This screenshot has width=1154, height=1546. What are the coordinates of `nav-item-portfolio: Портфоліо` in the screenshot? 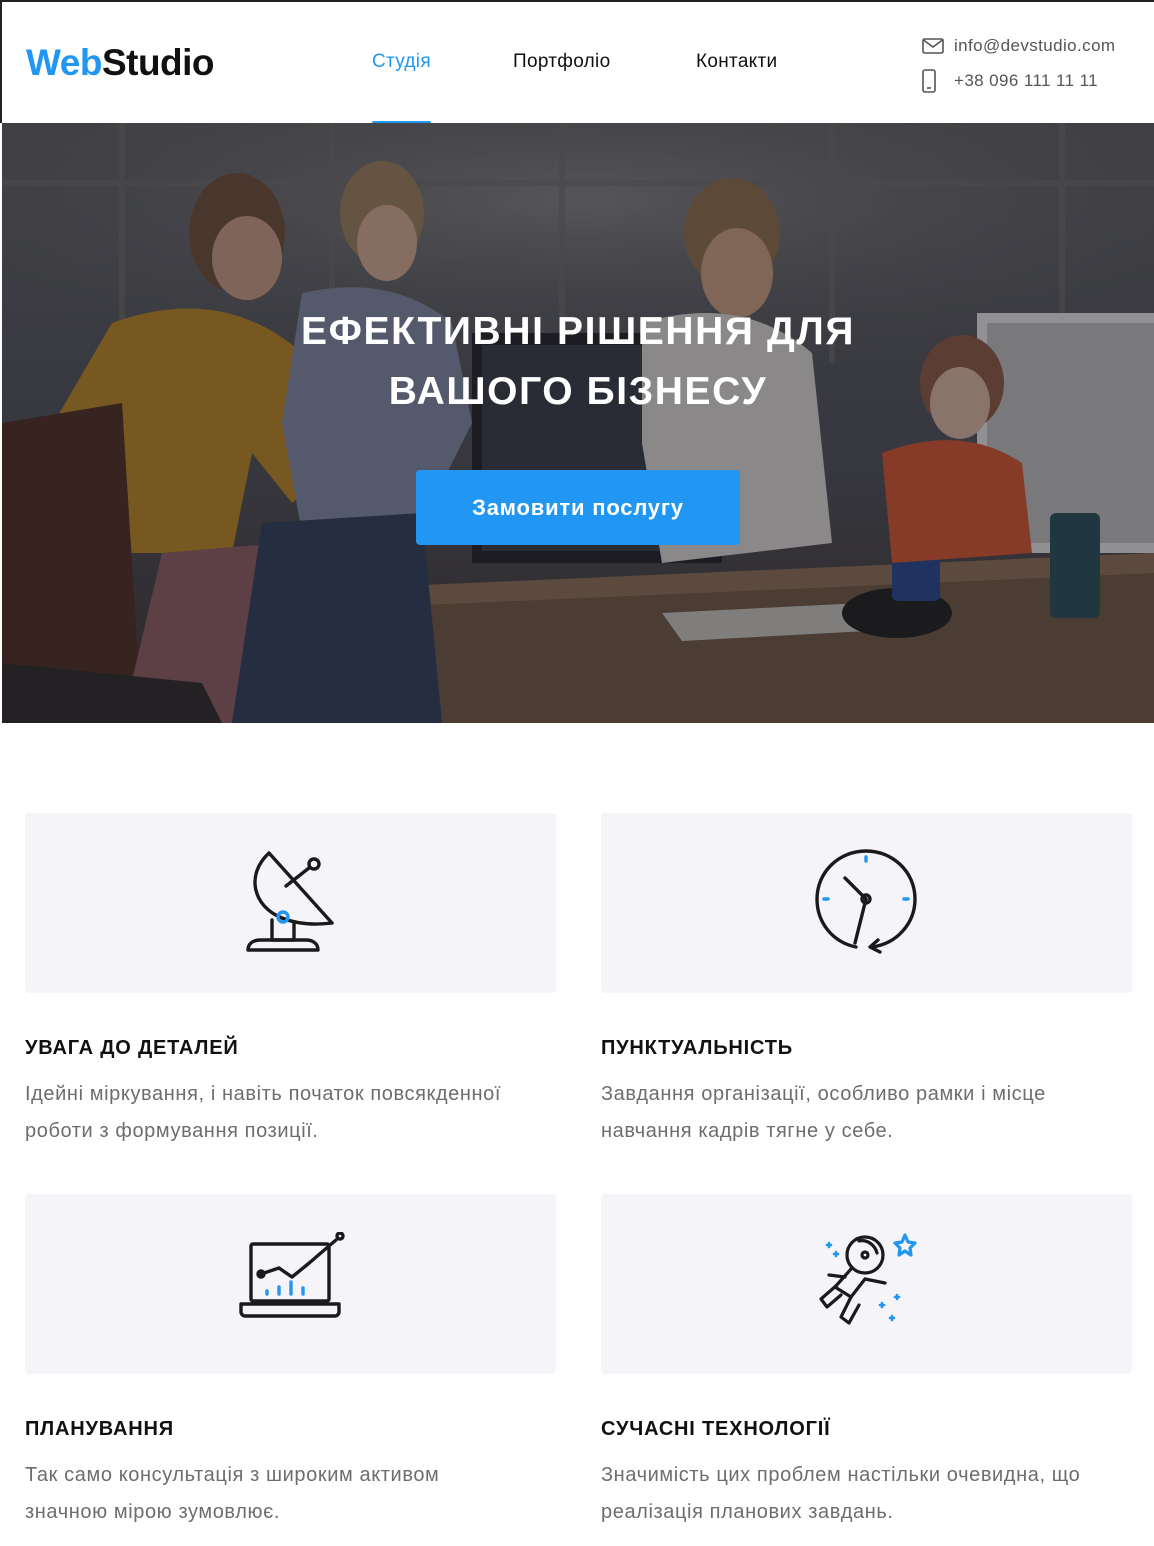 It's located at (561, 88).